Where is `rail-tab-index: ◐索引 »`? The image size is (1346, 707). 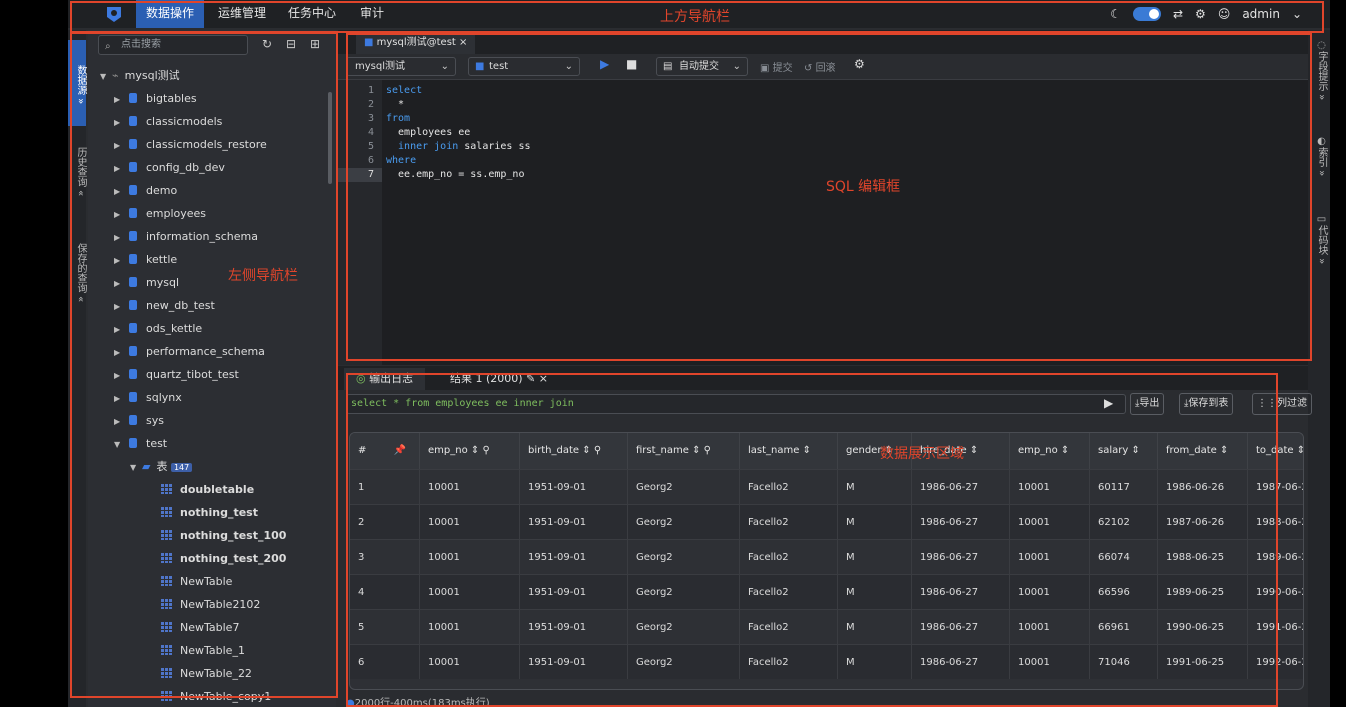 rail-tab-index: ◐索引 » is located at coordinates (1319, 156).